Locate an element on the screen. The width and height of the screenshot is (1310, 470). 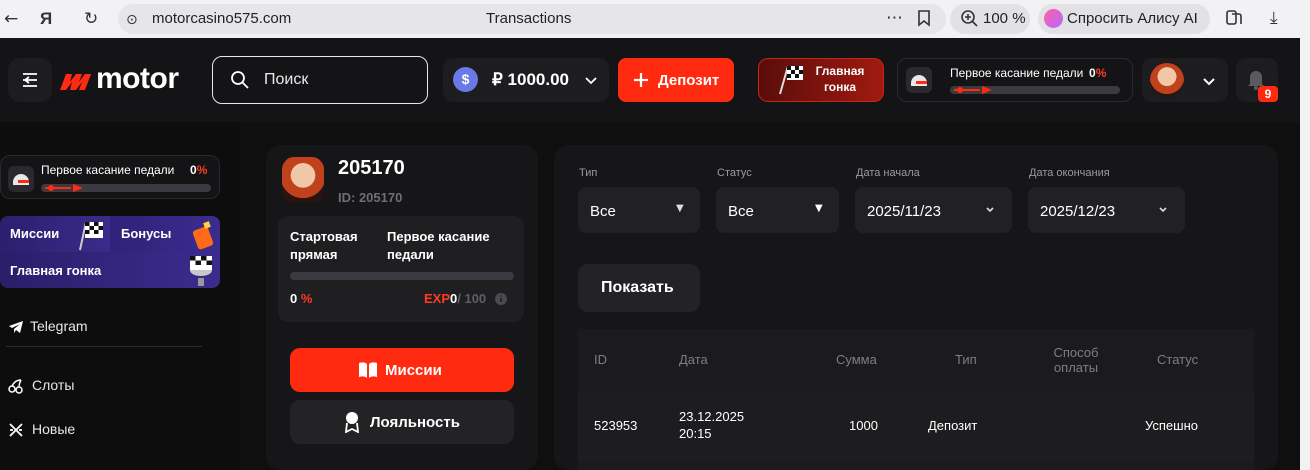
profile-avatar is located at coordinates (303, 180).